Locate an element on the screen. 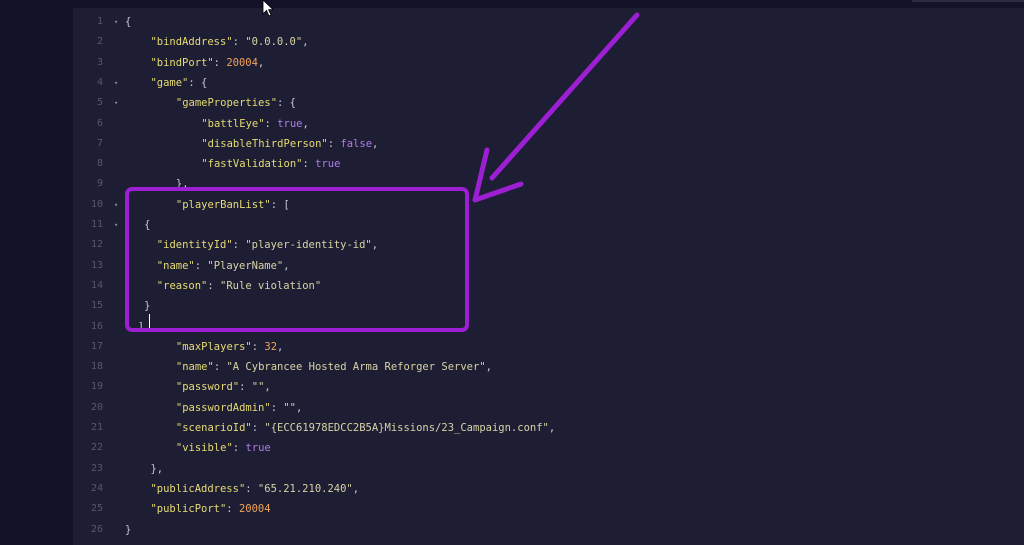 This screenshot has height=545, width=1024. code-token: }, is located at coordinates (157, 468).